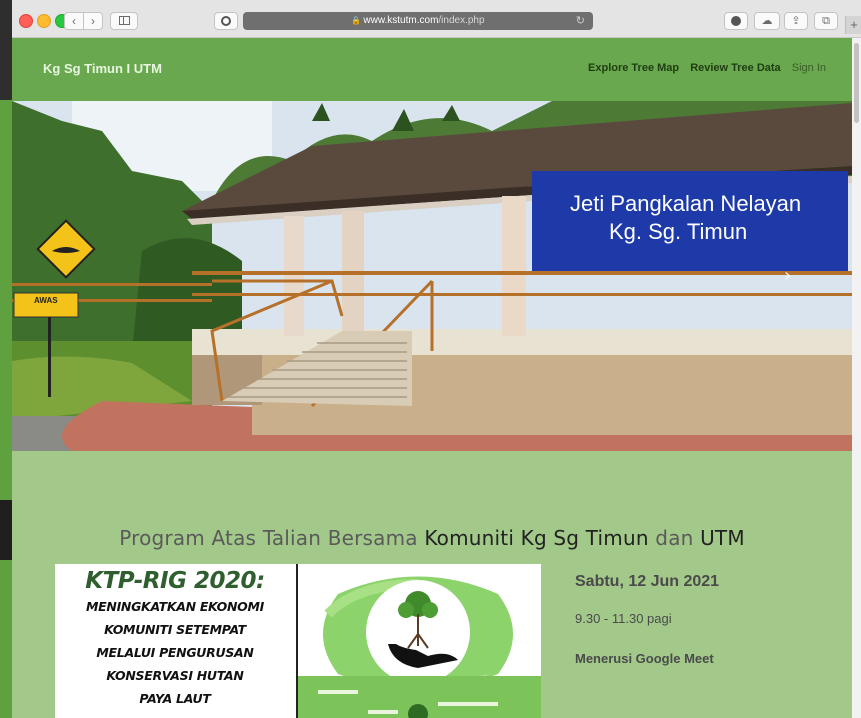 The width and height of the screenshot is (861, 718). Describe the element at coordinates (175, 675) in the screenshot. I see `poster-line: KONSERVASI HUTAN` at that location.